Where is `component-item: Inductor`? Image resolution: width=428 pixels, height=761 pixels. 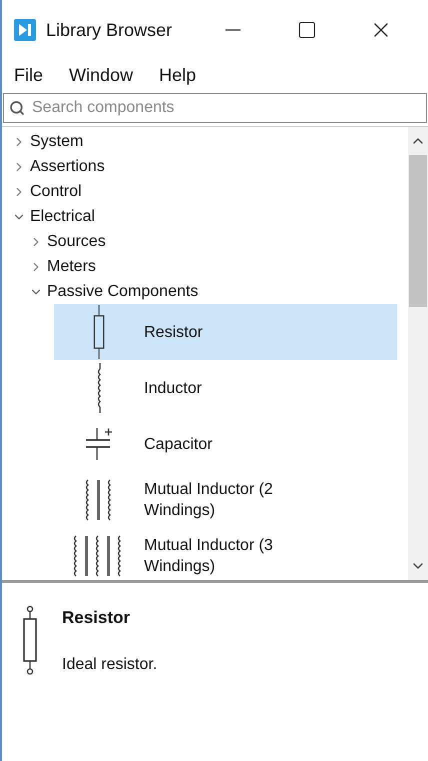
component-item: Inductor is located at coordinates (225, 388).